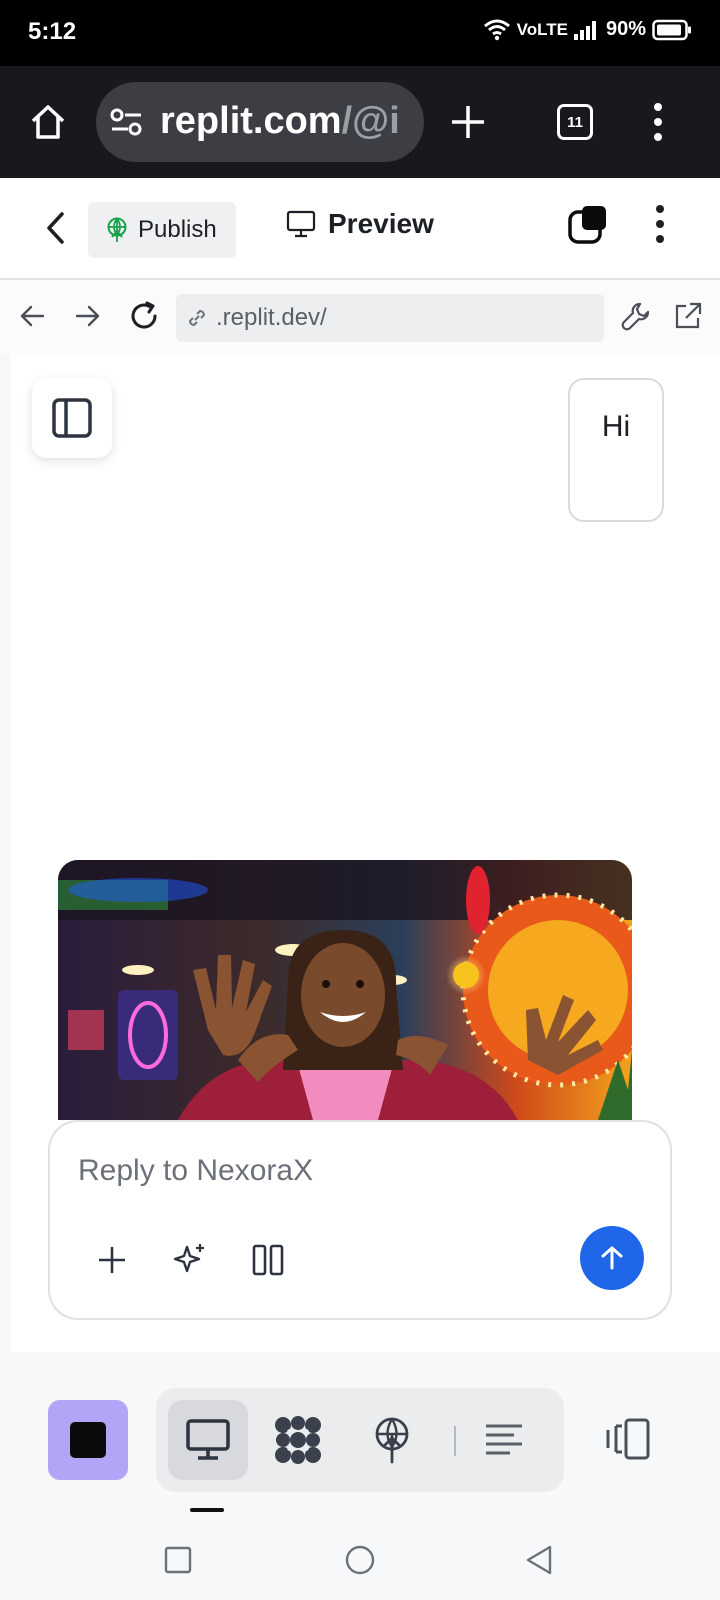  I want to click on preview-tab: Preview, so click(360, 224).